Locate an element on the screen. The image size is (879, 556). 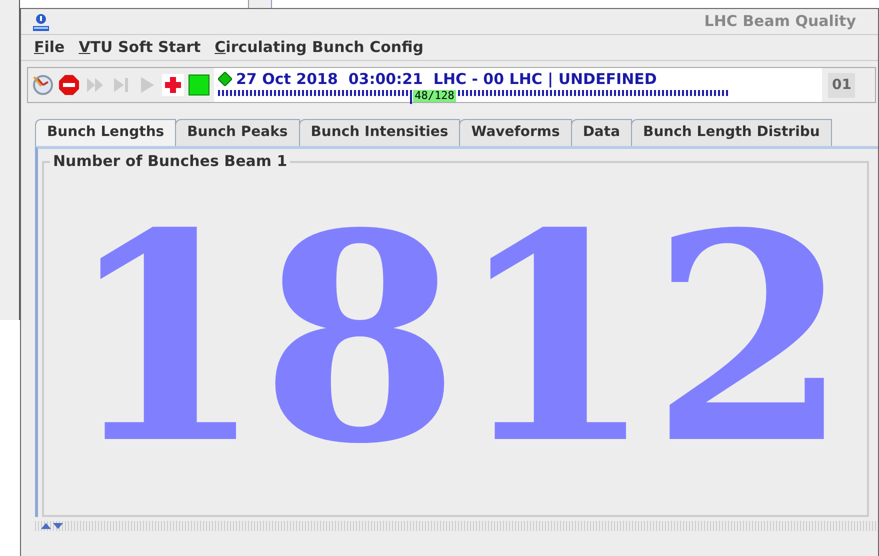
menu-item: File is located at coordinates (49, 47).